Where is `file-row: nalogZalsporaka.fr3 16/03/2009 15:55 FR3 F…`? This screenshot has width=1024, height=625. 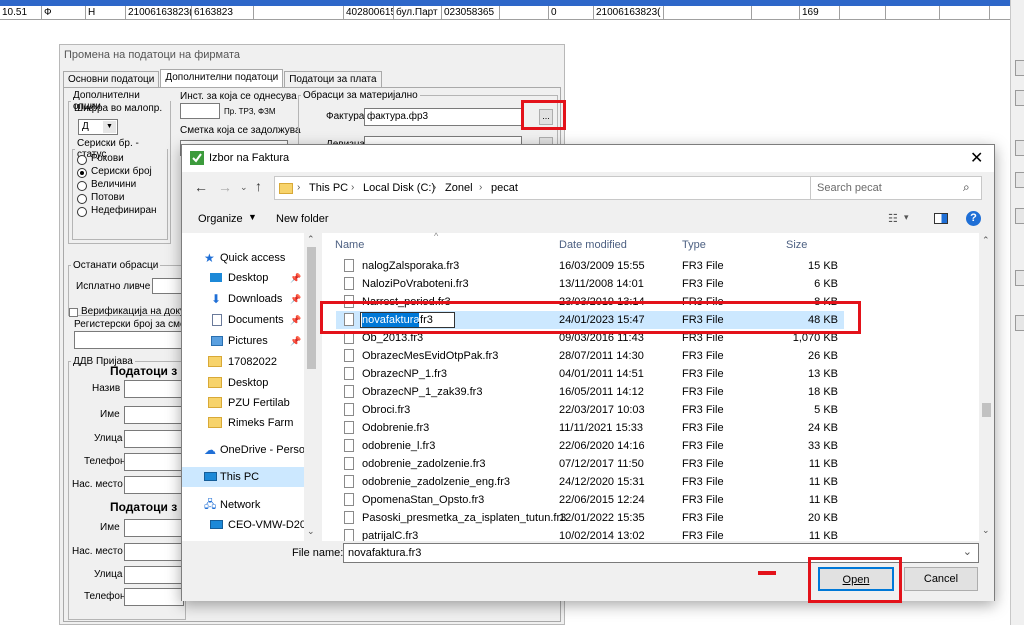 file-row: nalogZalsporaka.fr3 16/03/2009 15:55 FR3 F… is located at coordinates (590, 266).